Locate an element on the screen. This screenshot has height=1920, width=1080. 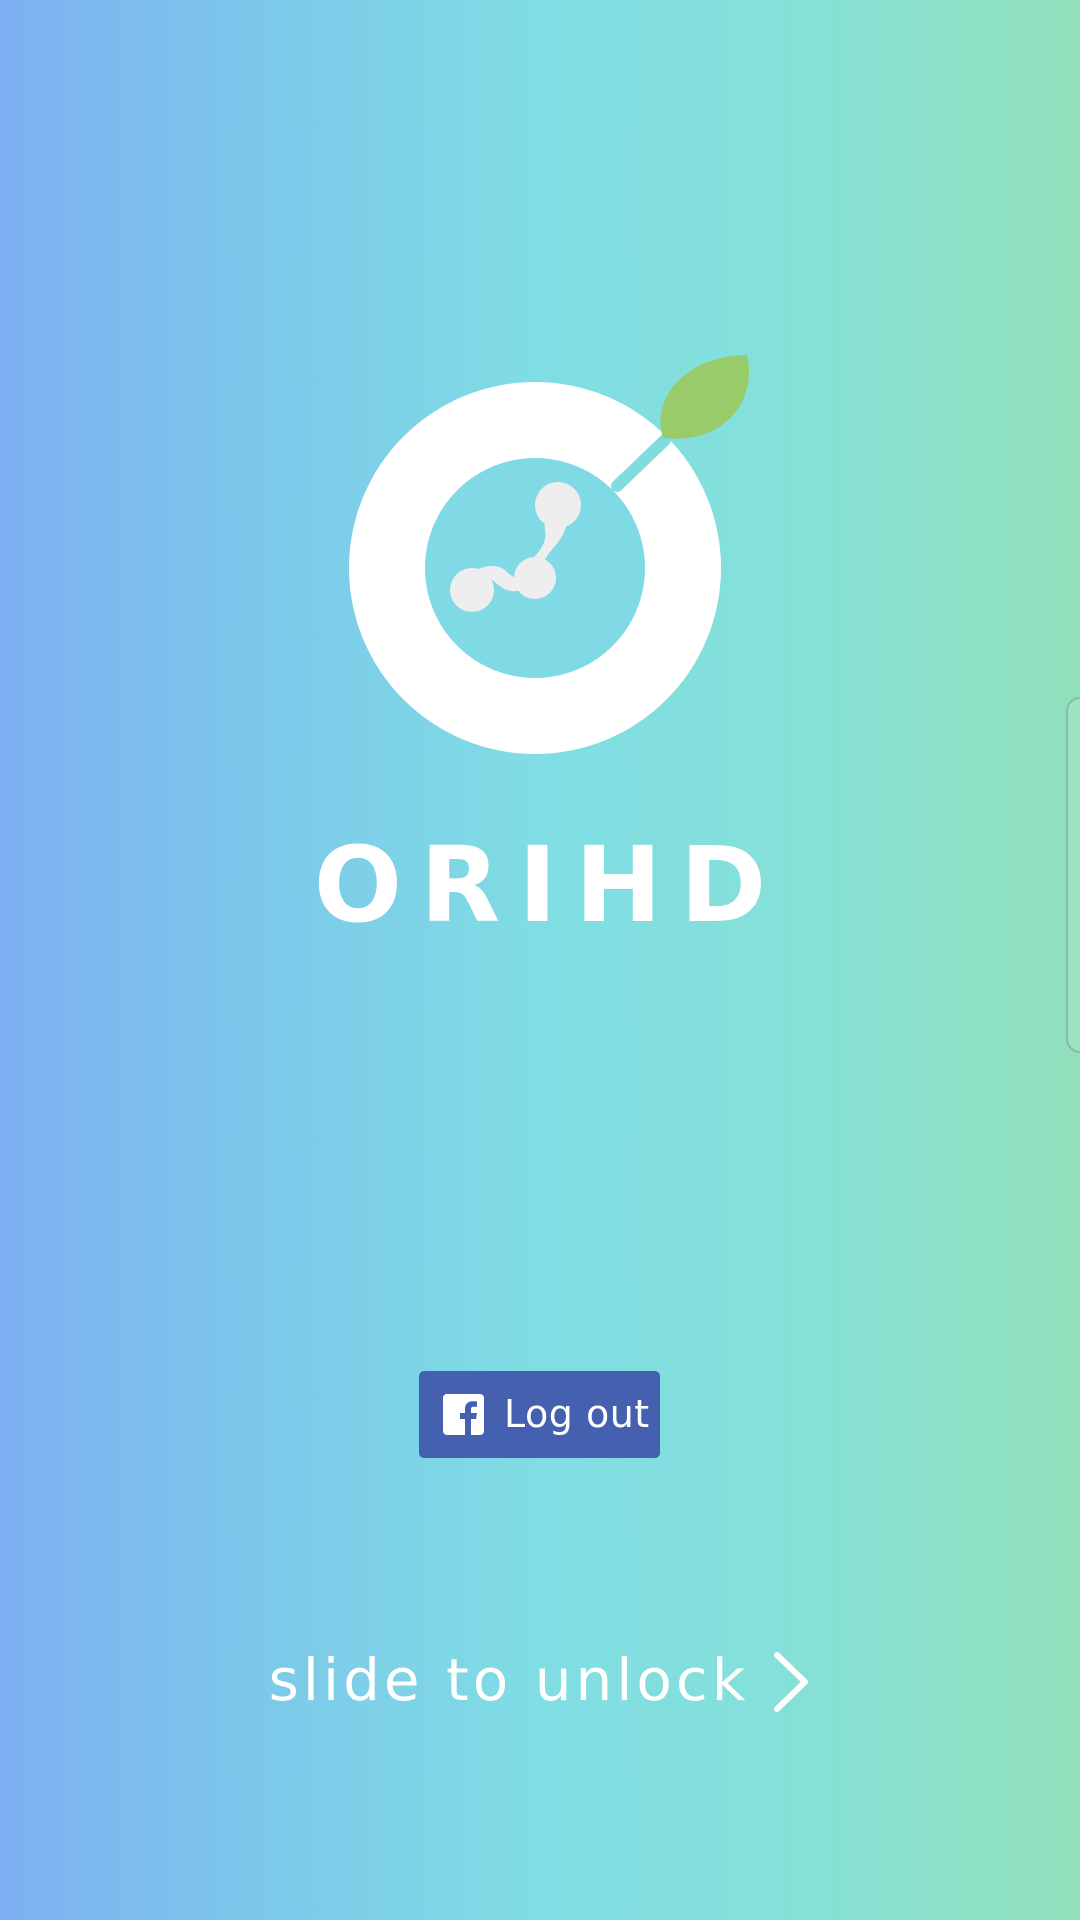
facebook-icon is located at coordinates (463, 1414).